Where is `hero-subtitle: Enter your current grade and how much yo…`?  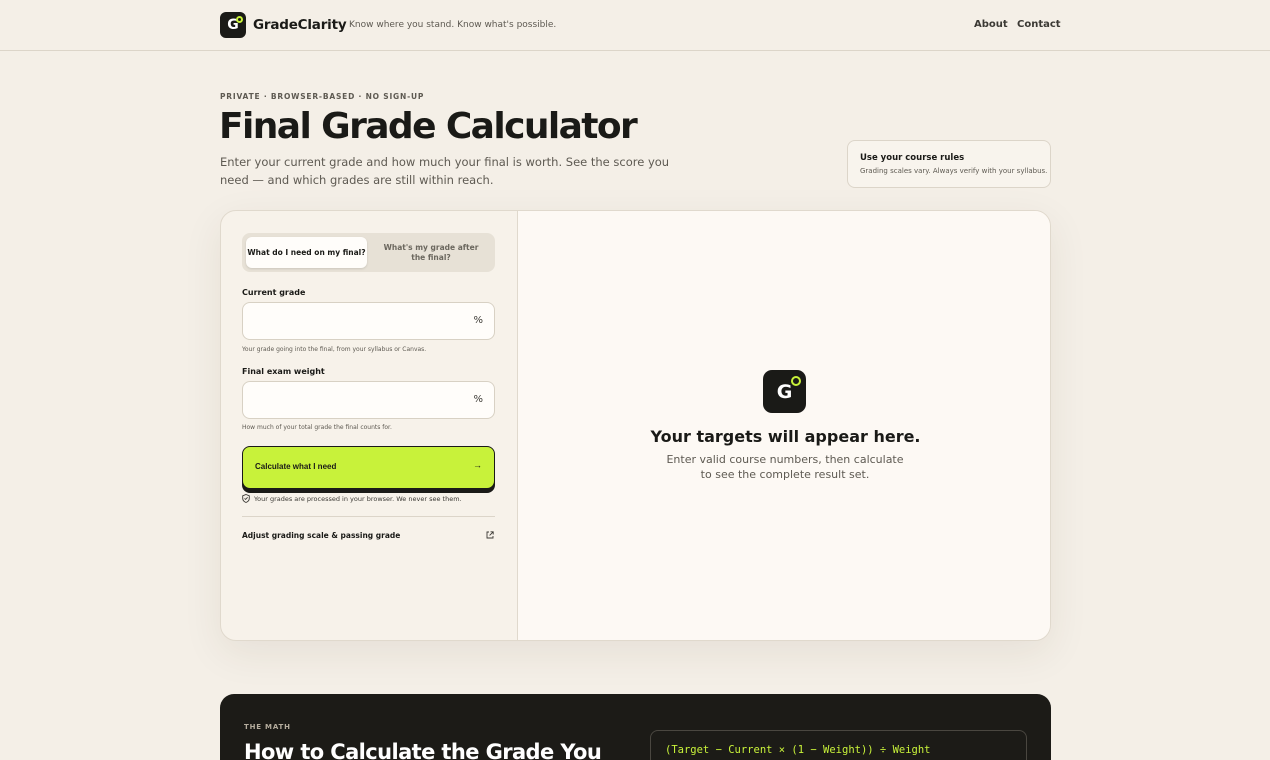 hero-subtitle: Enter your current grade and how much yo… is located at coordinates (445, 171).